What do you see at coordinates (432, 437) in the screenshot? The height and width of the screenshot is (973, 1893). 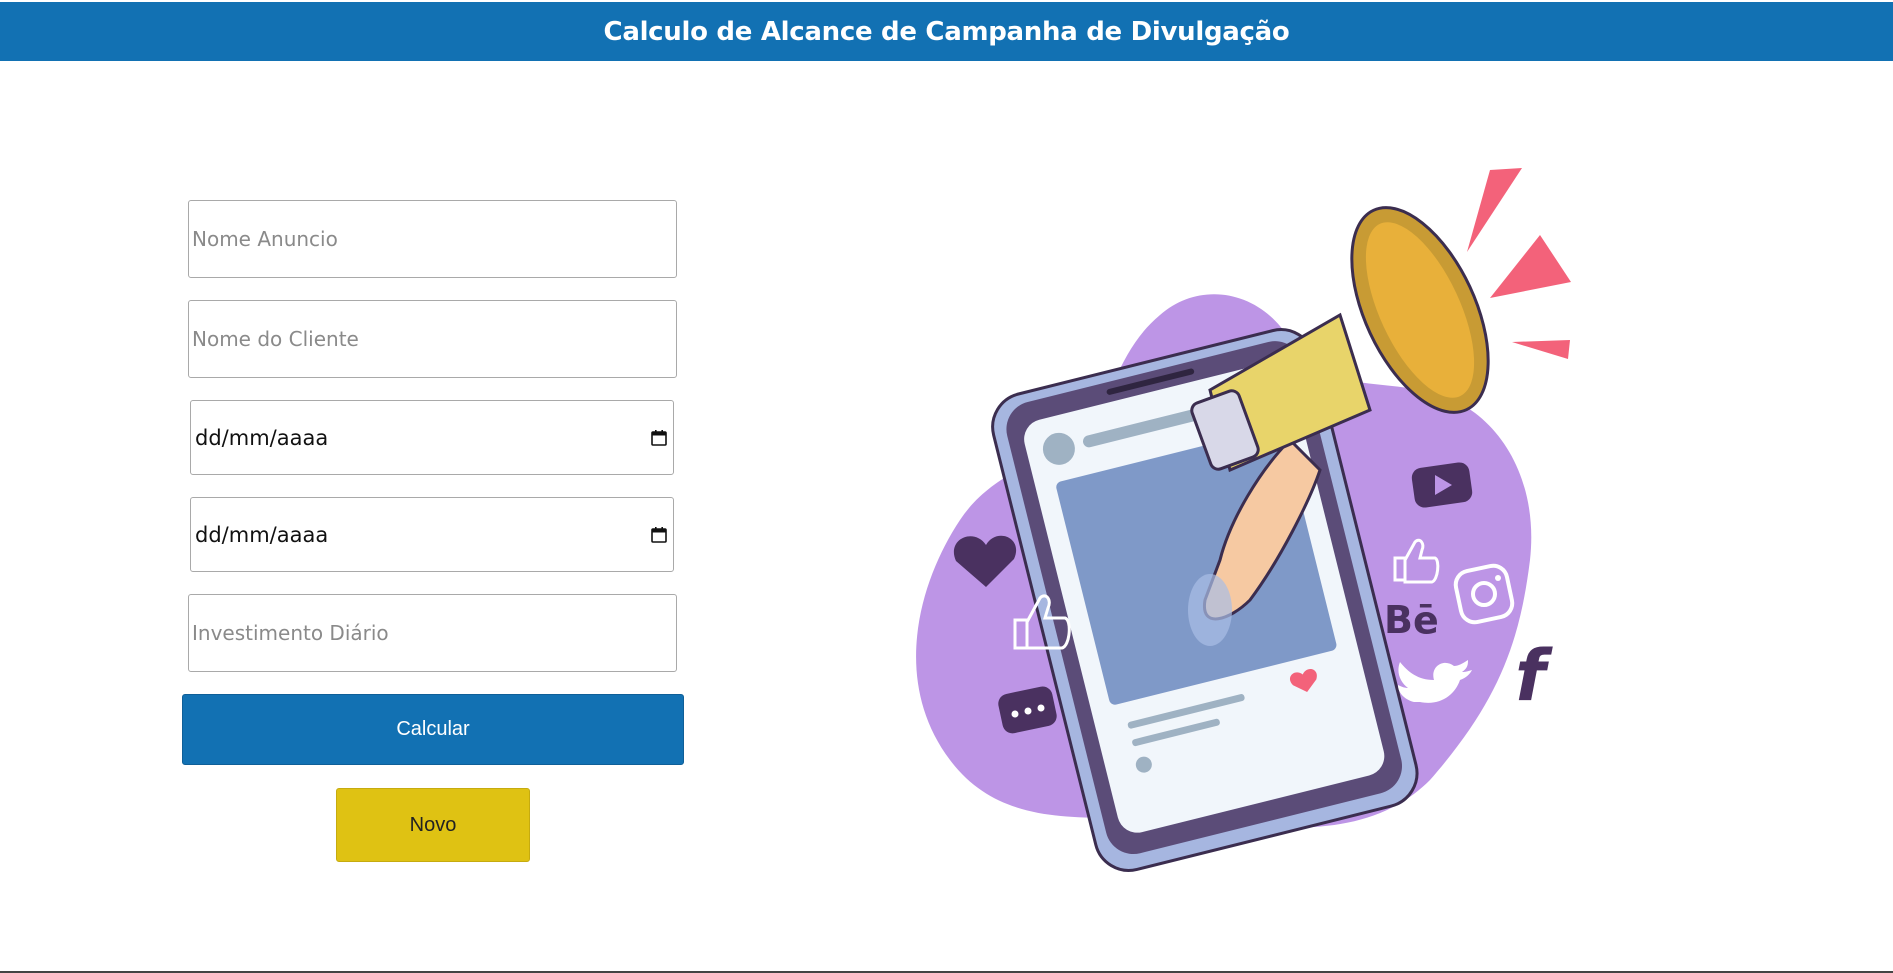 I see `data-inicio-input: dd/mm/aaaa` at bounding box center [432, 437].